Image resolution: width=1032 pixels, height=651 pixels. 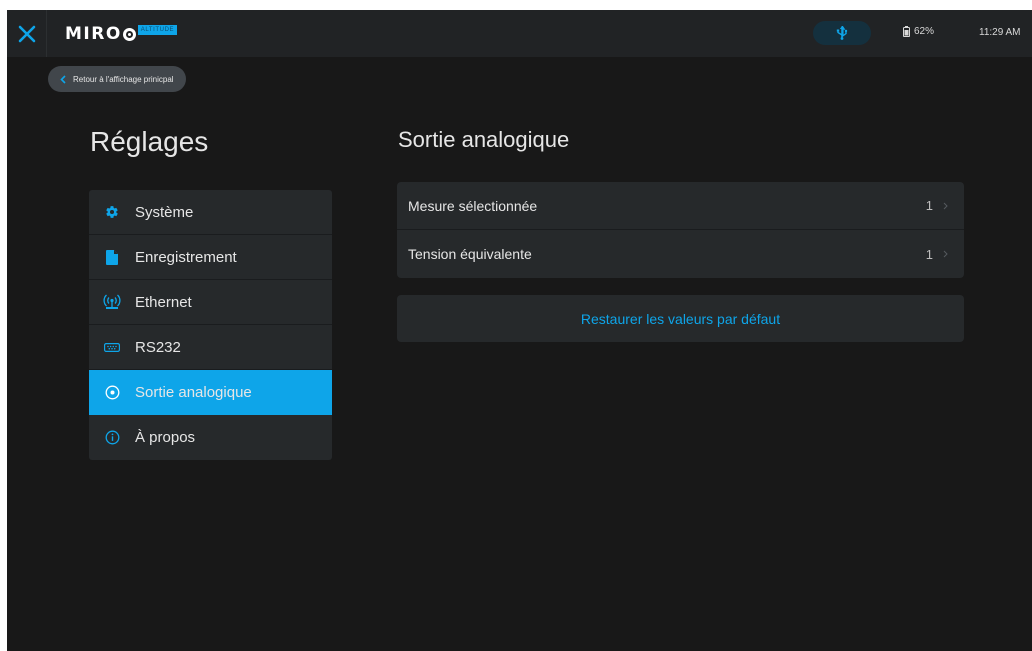 What do you see at coordinates (112, 212) in the screenshot?
I see `gear-icon` at bounding box center [112, 212].